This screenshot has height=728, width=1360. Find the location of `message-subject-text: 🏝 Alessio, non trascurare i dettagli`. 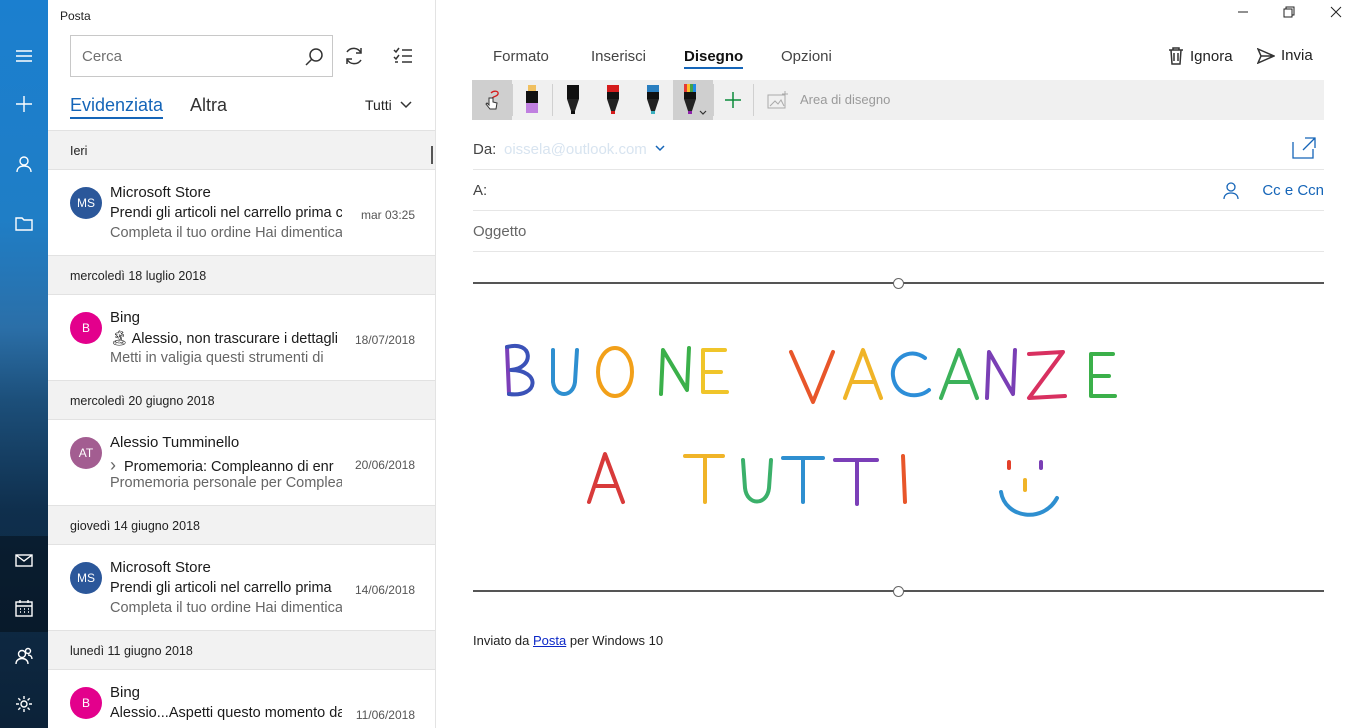

message-subject-text: 🏝 Alessio, non trascurare i dettagli is located at coordinates (224, 339).